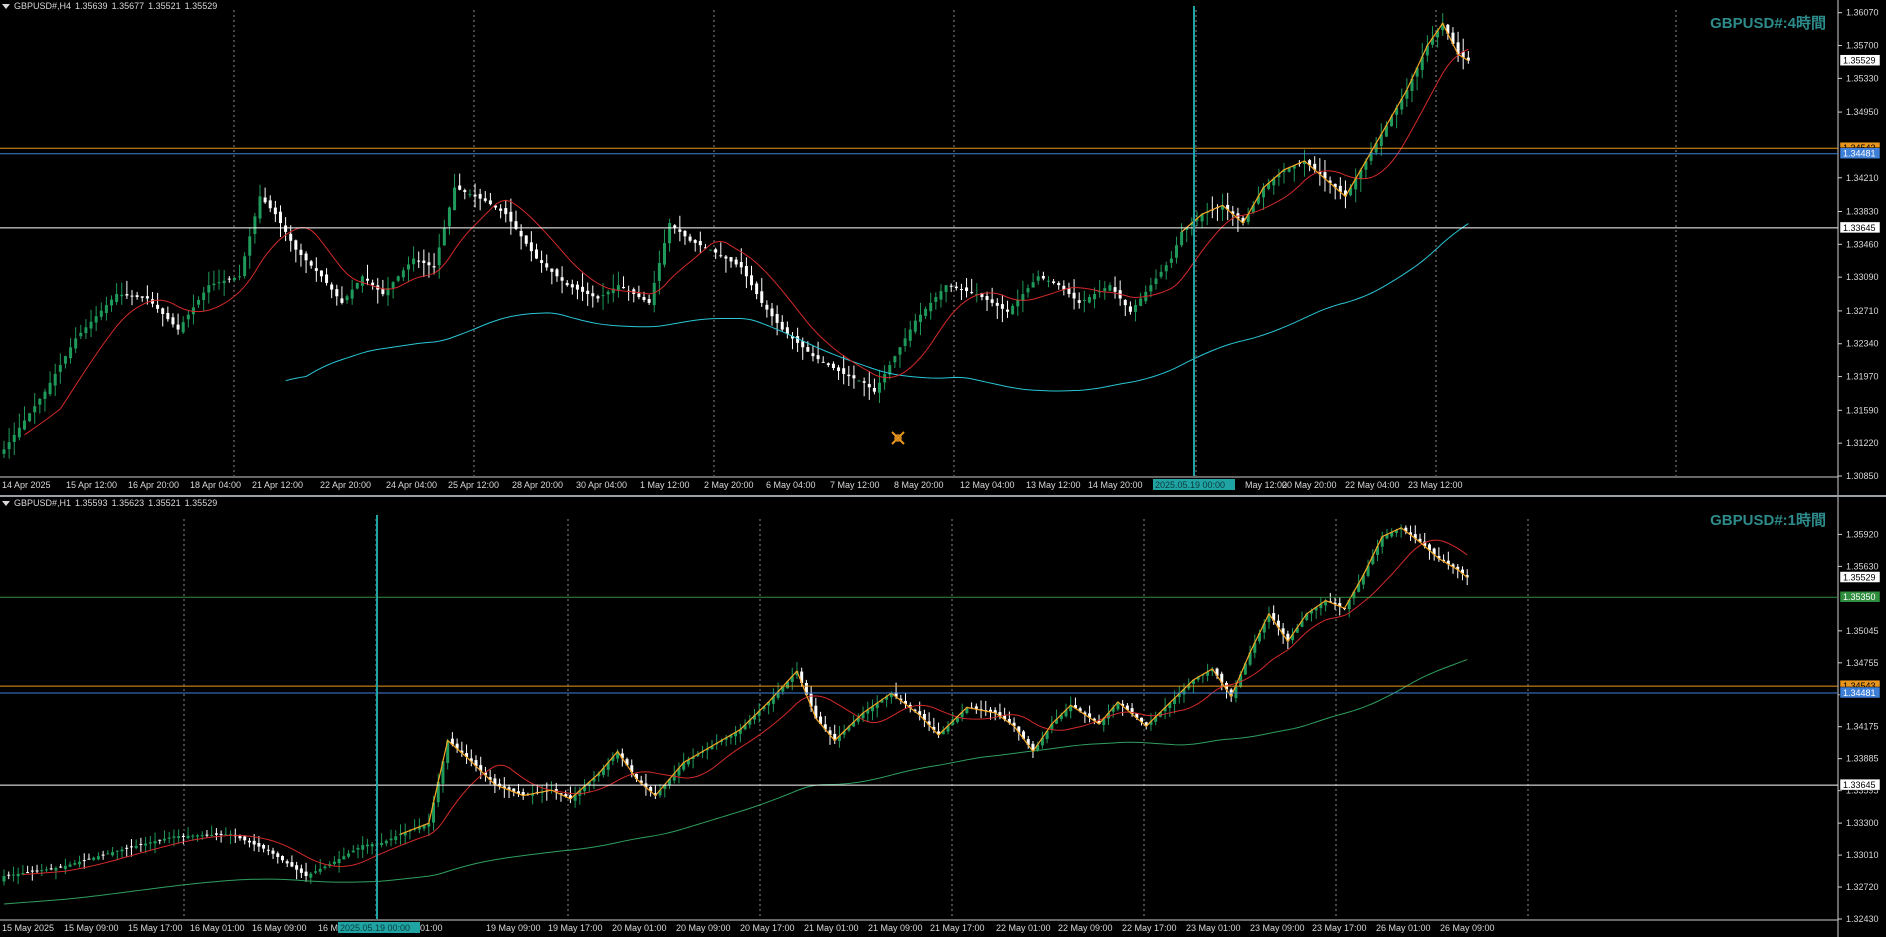  What do you see at coordinates (537, 485) in the screenshot?
I see `time-tick-label: 28 Apr 20:00` at bounding box center [537, 485].